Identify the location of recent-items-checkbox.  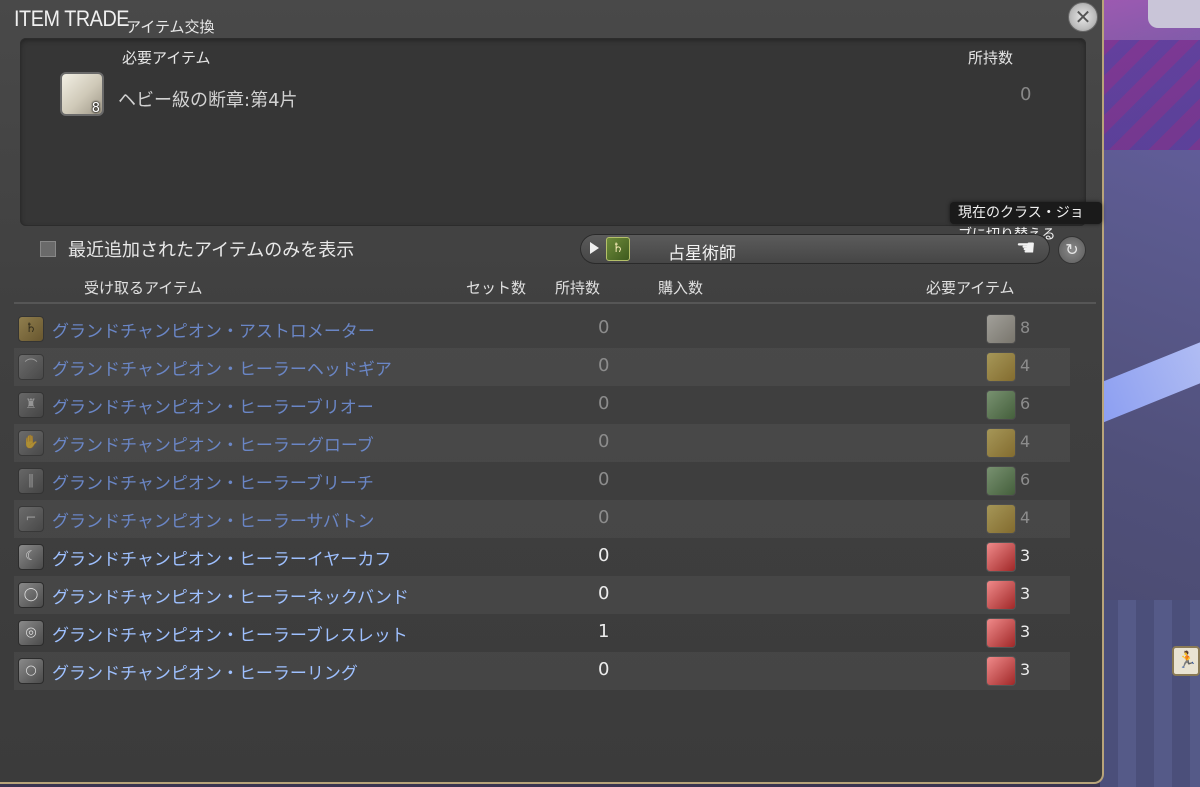
(48, 249).